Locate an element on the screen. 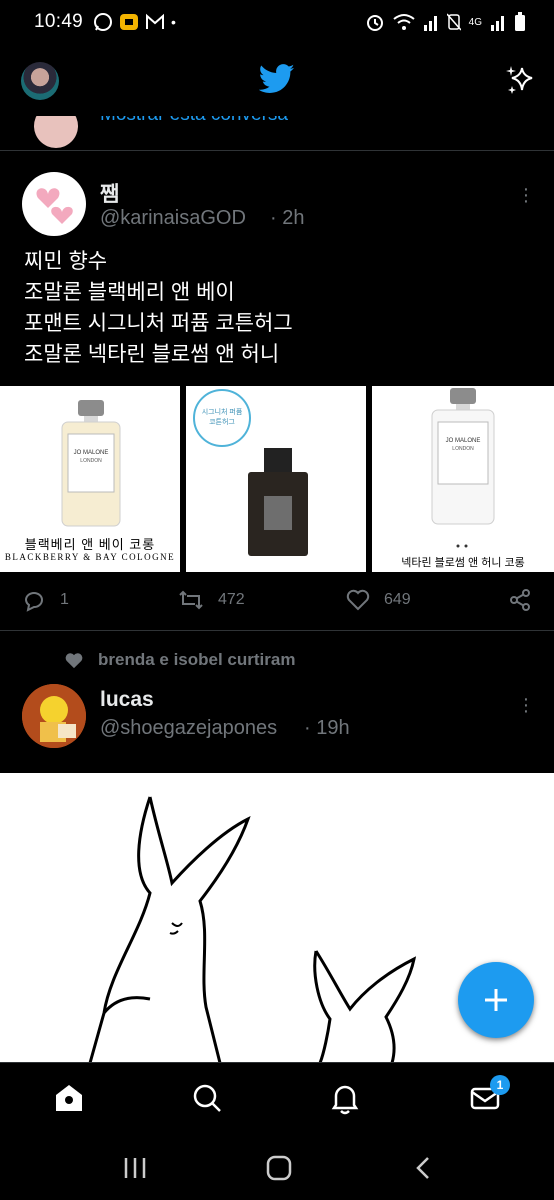 The image size is (554, 1200). share-icon is located at coordinates (520, 600).